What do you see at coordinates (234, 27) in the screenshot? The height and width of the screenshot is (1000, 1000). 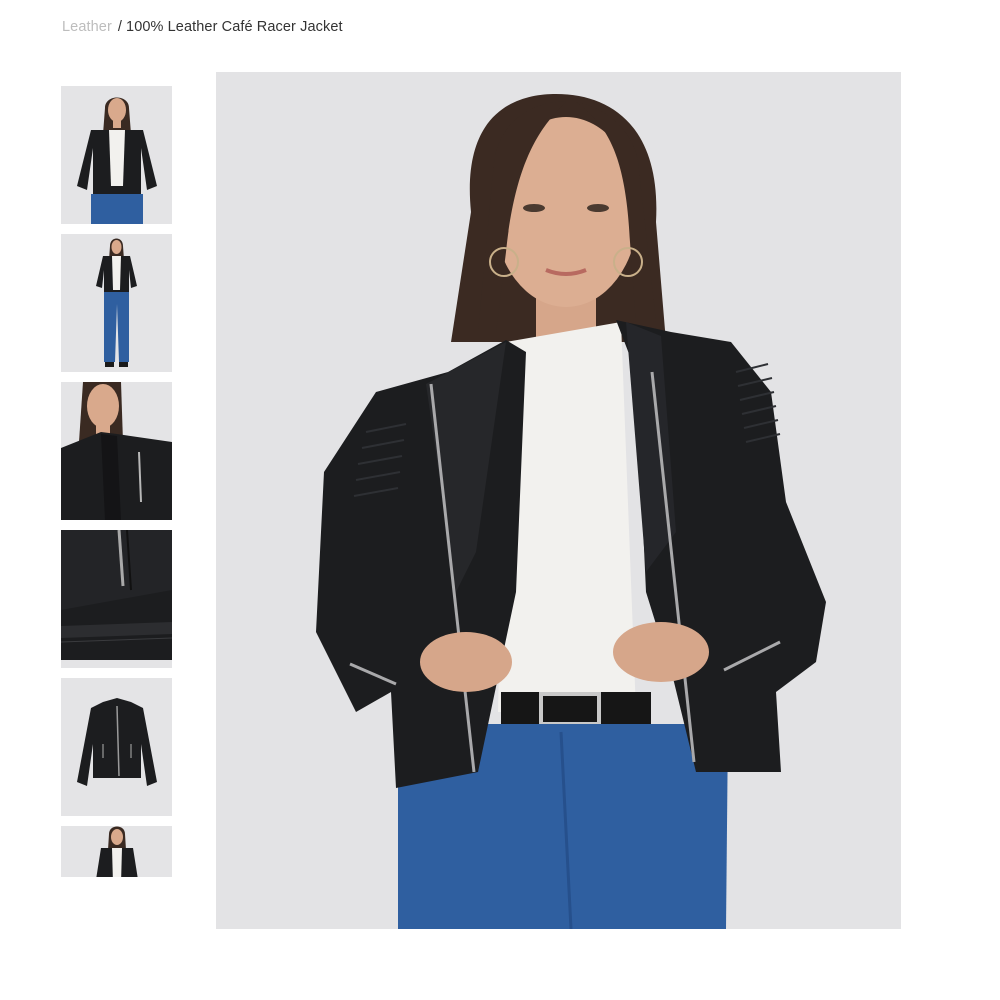 I see `breadcrumb-current-product: 100% Leather Café Racer Jacket` at bounding box center [234, 27].